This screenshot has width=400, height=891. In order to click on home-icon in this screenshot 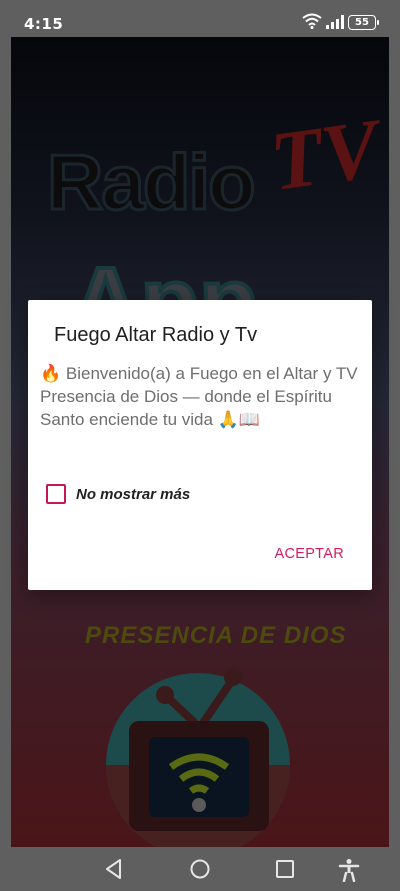, I will do `click(200, 871)`.